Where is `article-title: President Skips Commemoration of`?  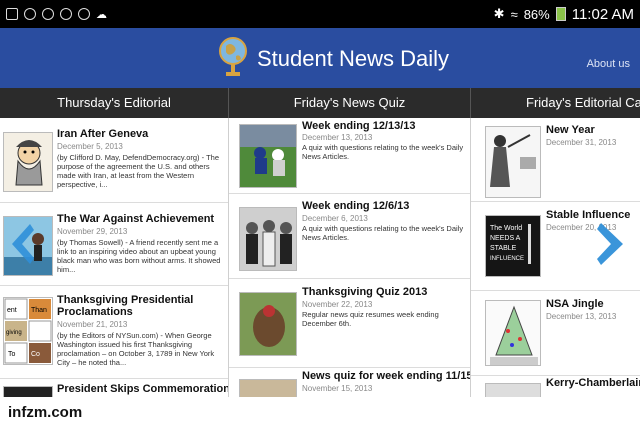
article-title: President Skips Commemoration of is located at coordinates (142, 389).